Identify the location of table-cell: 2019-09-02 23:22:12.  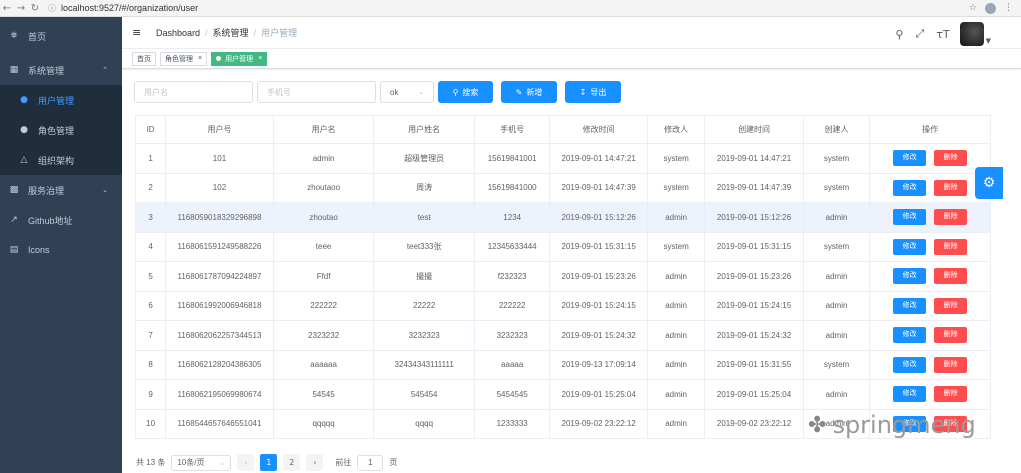
(754, 424).